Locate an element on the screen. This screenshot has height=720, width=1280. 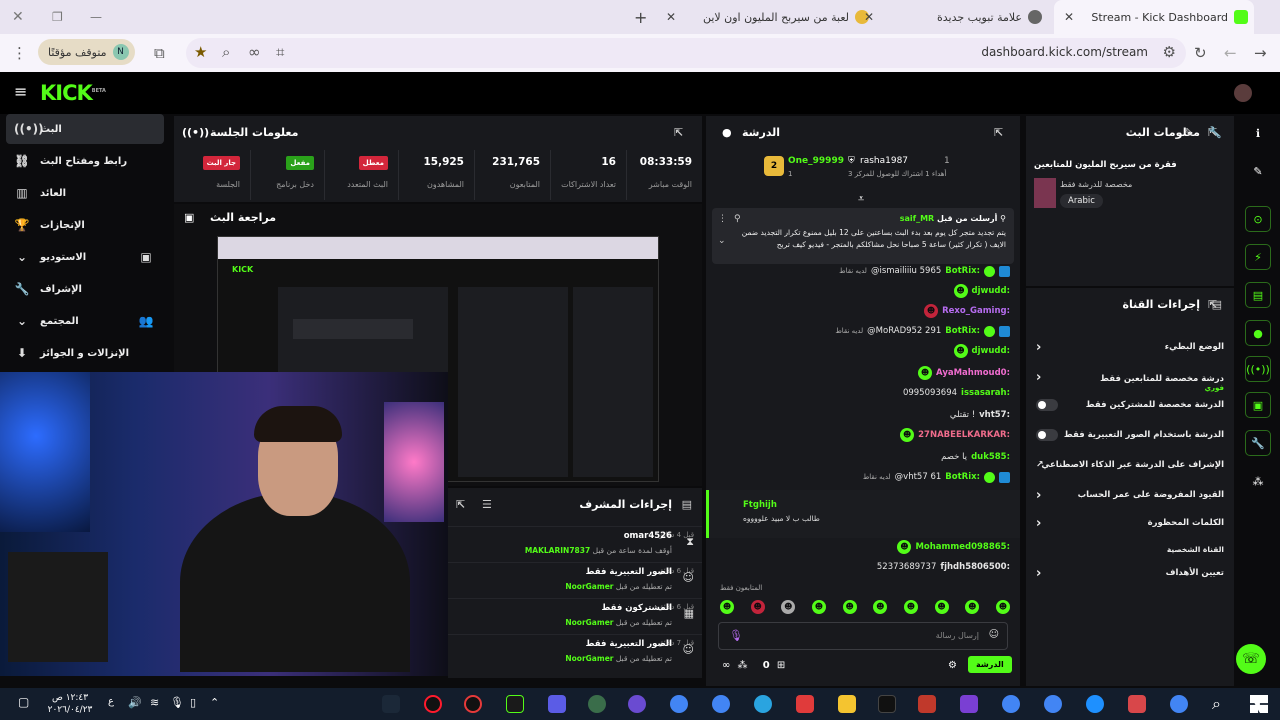
sidebar-item-revenue: ▥ العائد is located at coordinates (85, 193).